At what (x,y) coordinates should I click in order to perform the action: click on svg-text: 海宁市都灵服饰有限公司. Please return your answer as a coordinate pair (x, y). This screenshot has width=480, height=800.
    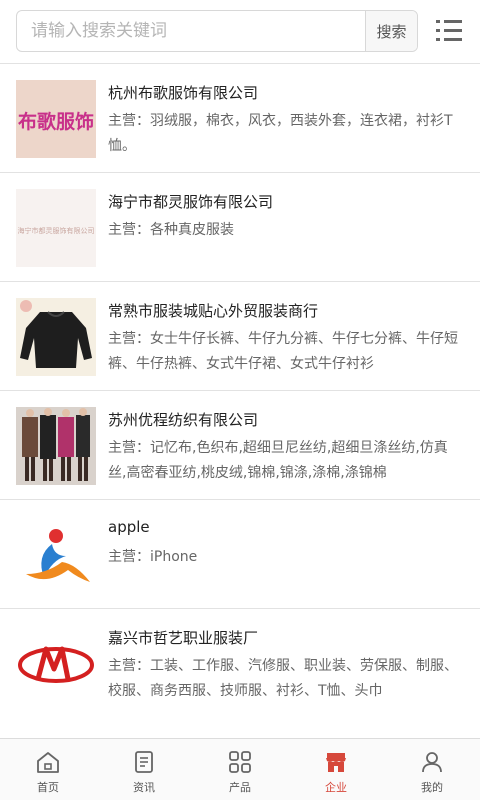
    Looking at the image, I should click on (56, 230).